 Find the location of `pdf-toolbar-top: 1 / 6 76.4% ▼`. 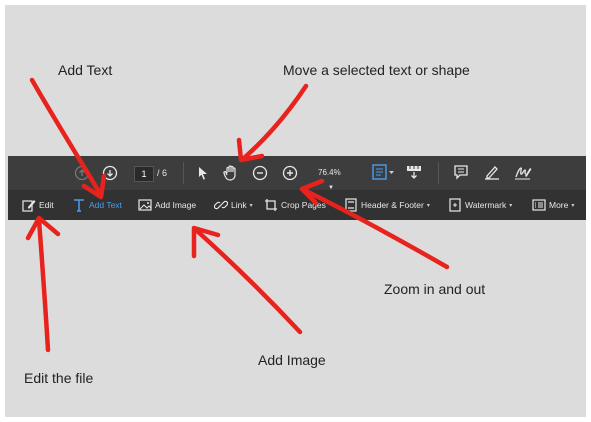

pdf-toolbar-top: 1 / 6 76.4% ▼ is located at coordinates (297, 173).